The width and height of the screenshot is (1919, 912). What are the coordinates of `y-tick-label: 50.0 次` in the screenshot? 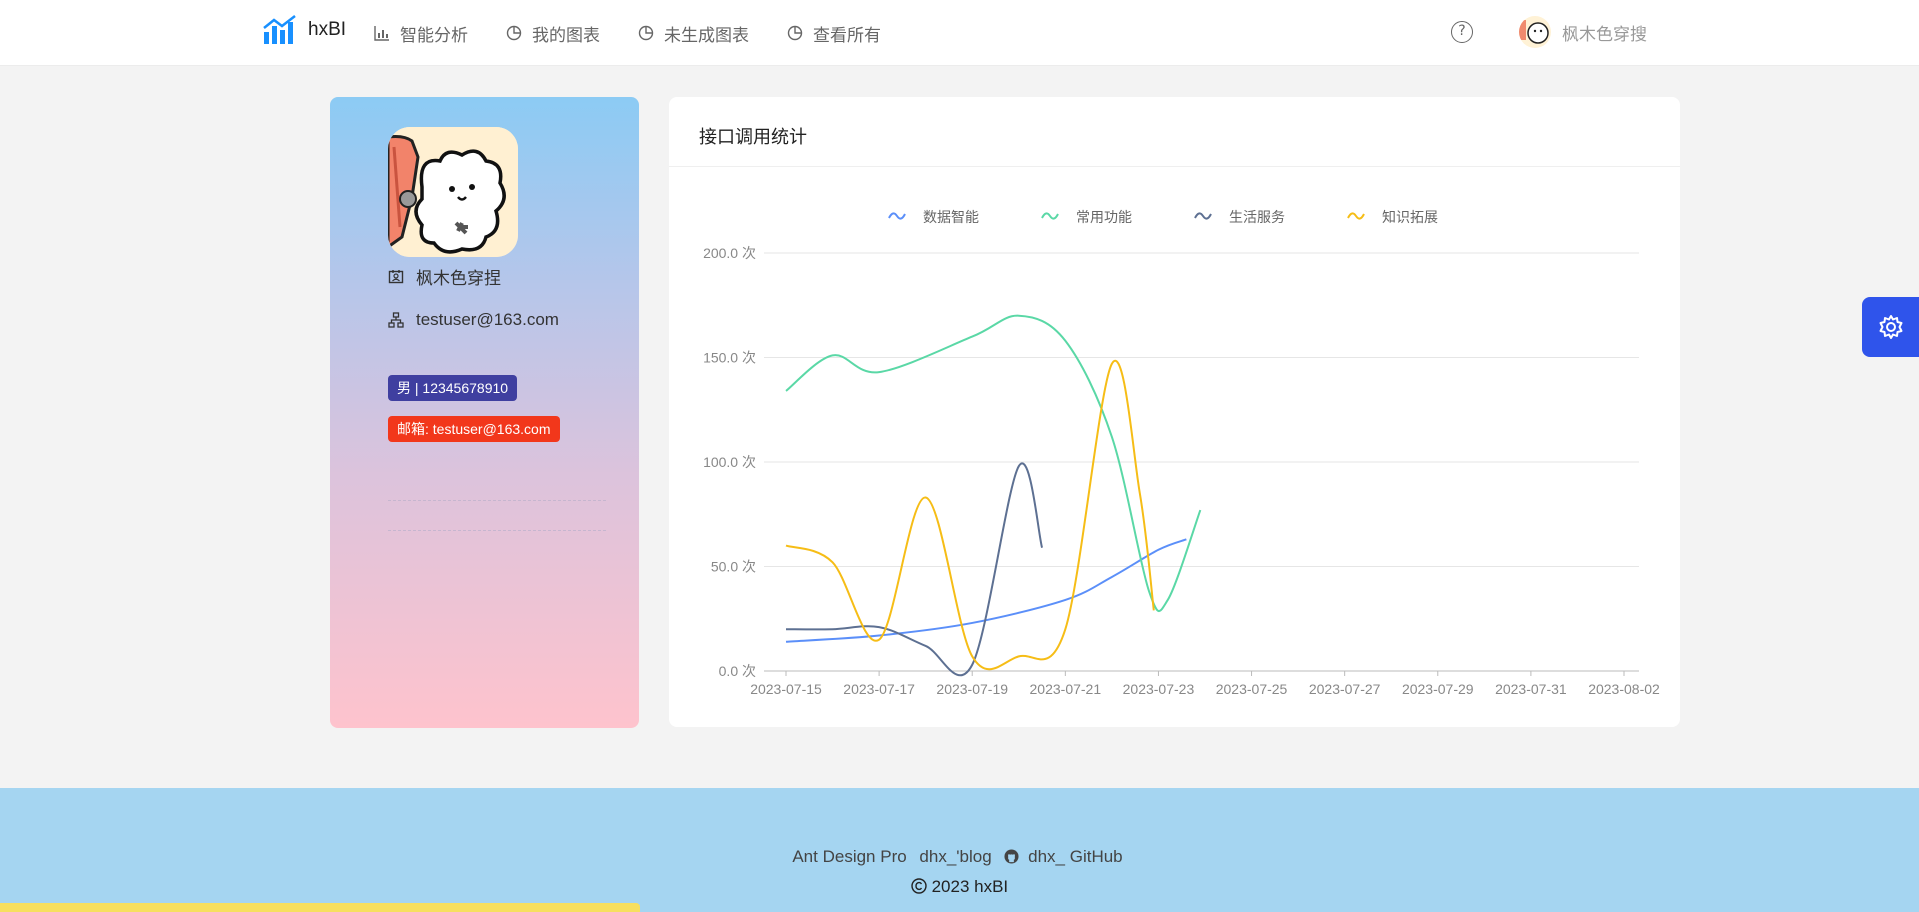 It's located at (733, 567).